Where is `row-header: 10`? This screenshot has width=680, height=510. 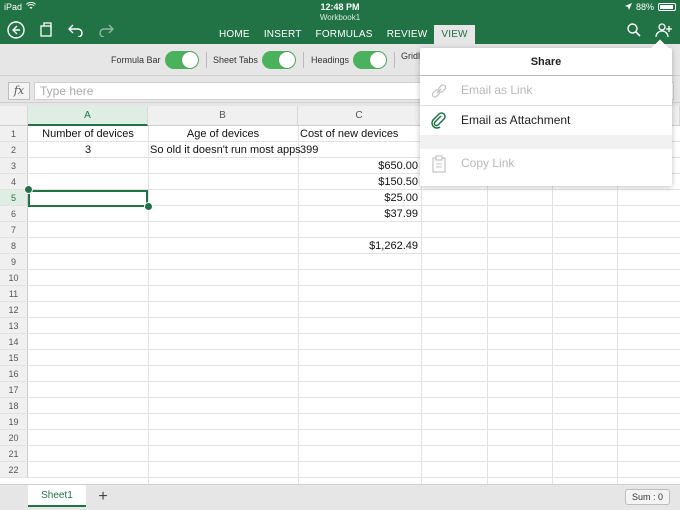
row-header: 10 is located at coordinates (14, 278).